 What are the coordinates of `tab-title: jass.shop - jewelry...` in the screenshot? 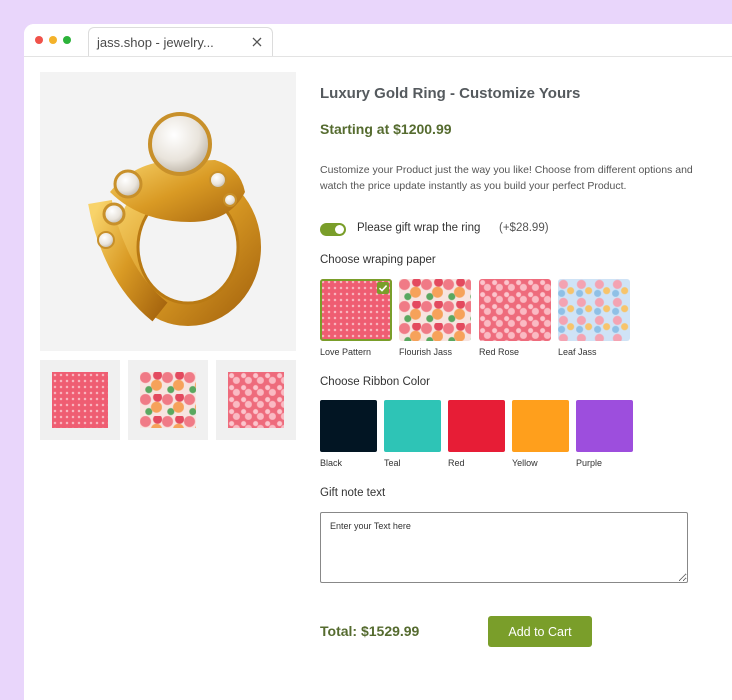 It's located at (155, 42).